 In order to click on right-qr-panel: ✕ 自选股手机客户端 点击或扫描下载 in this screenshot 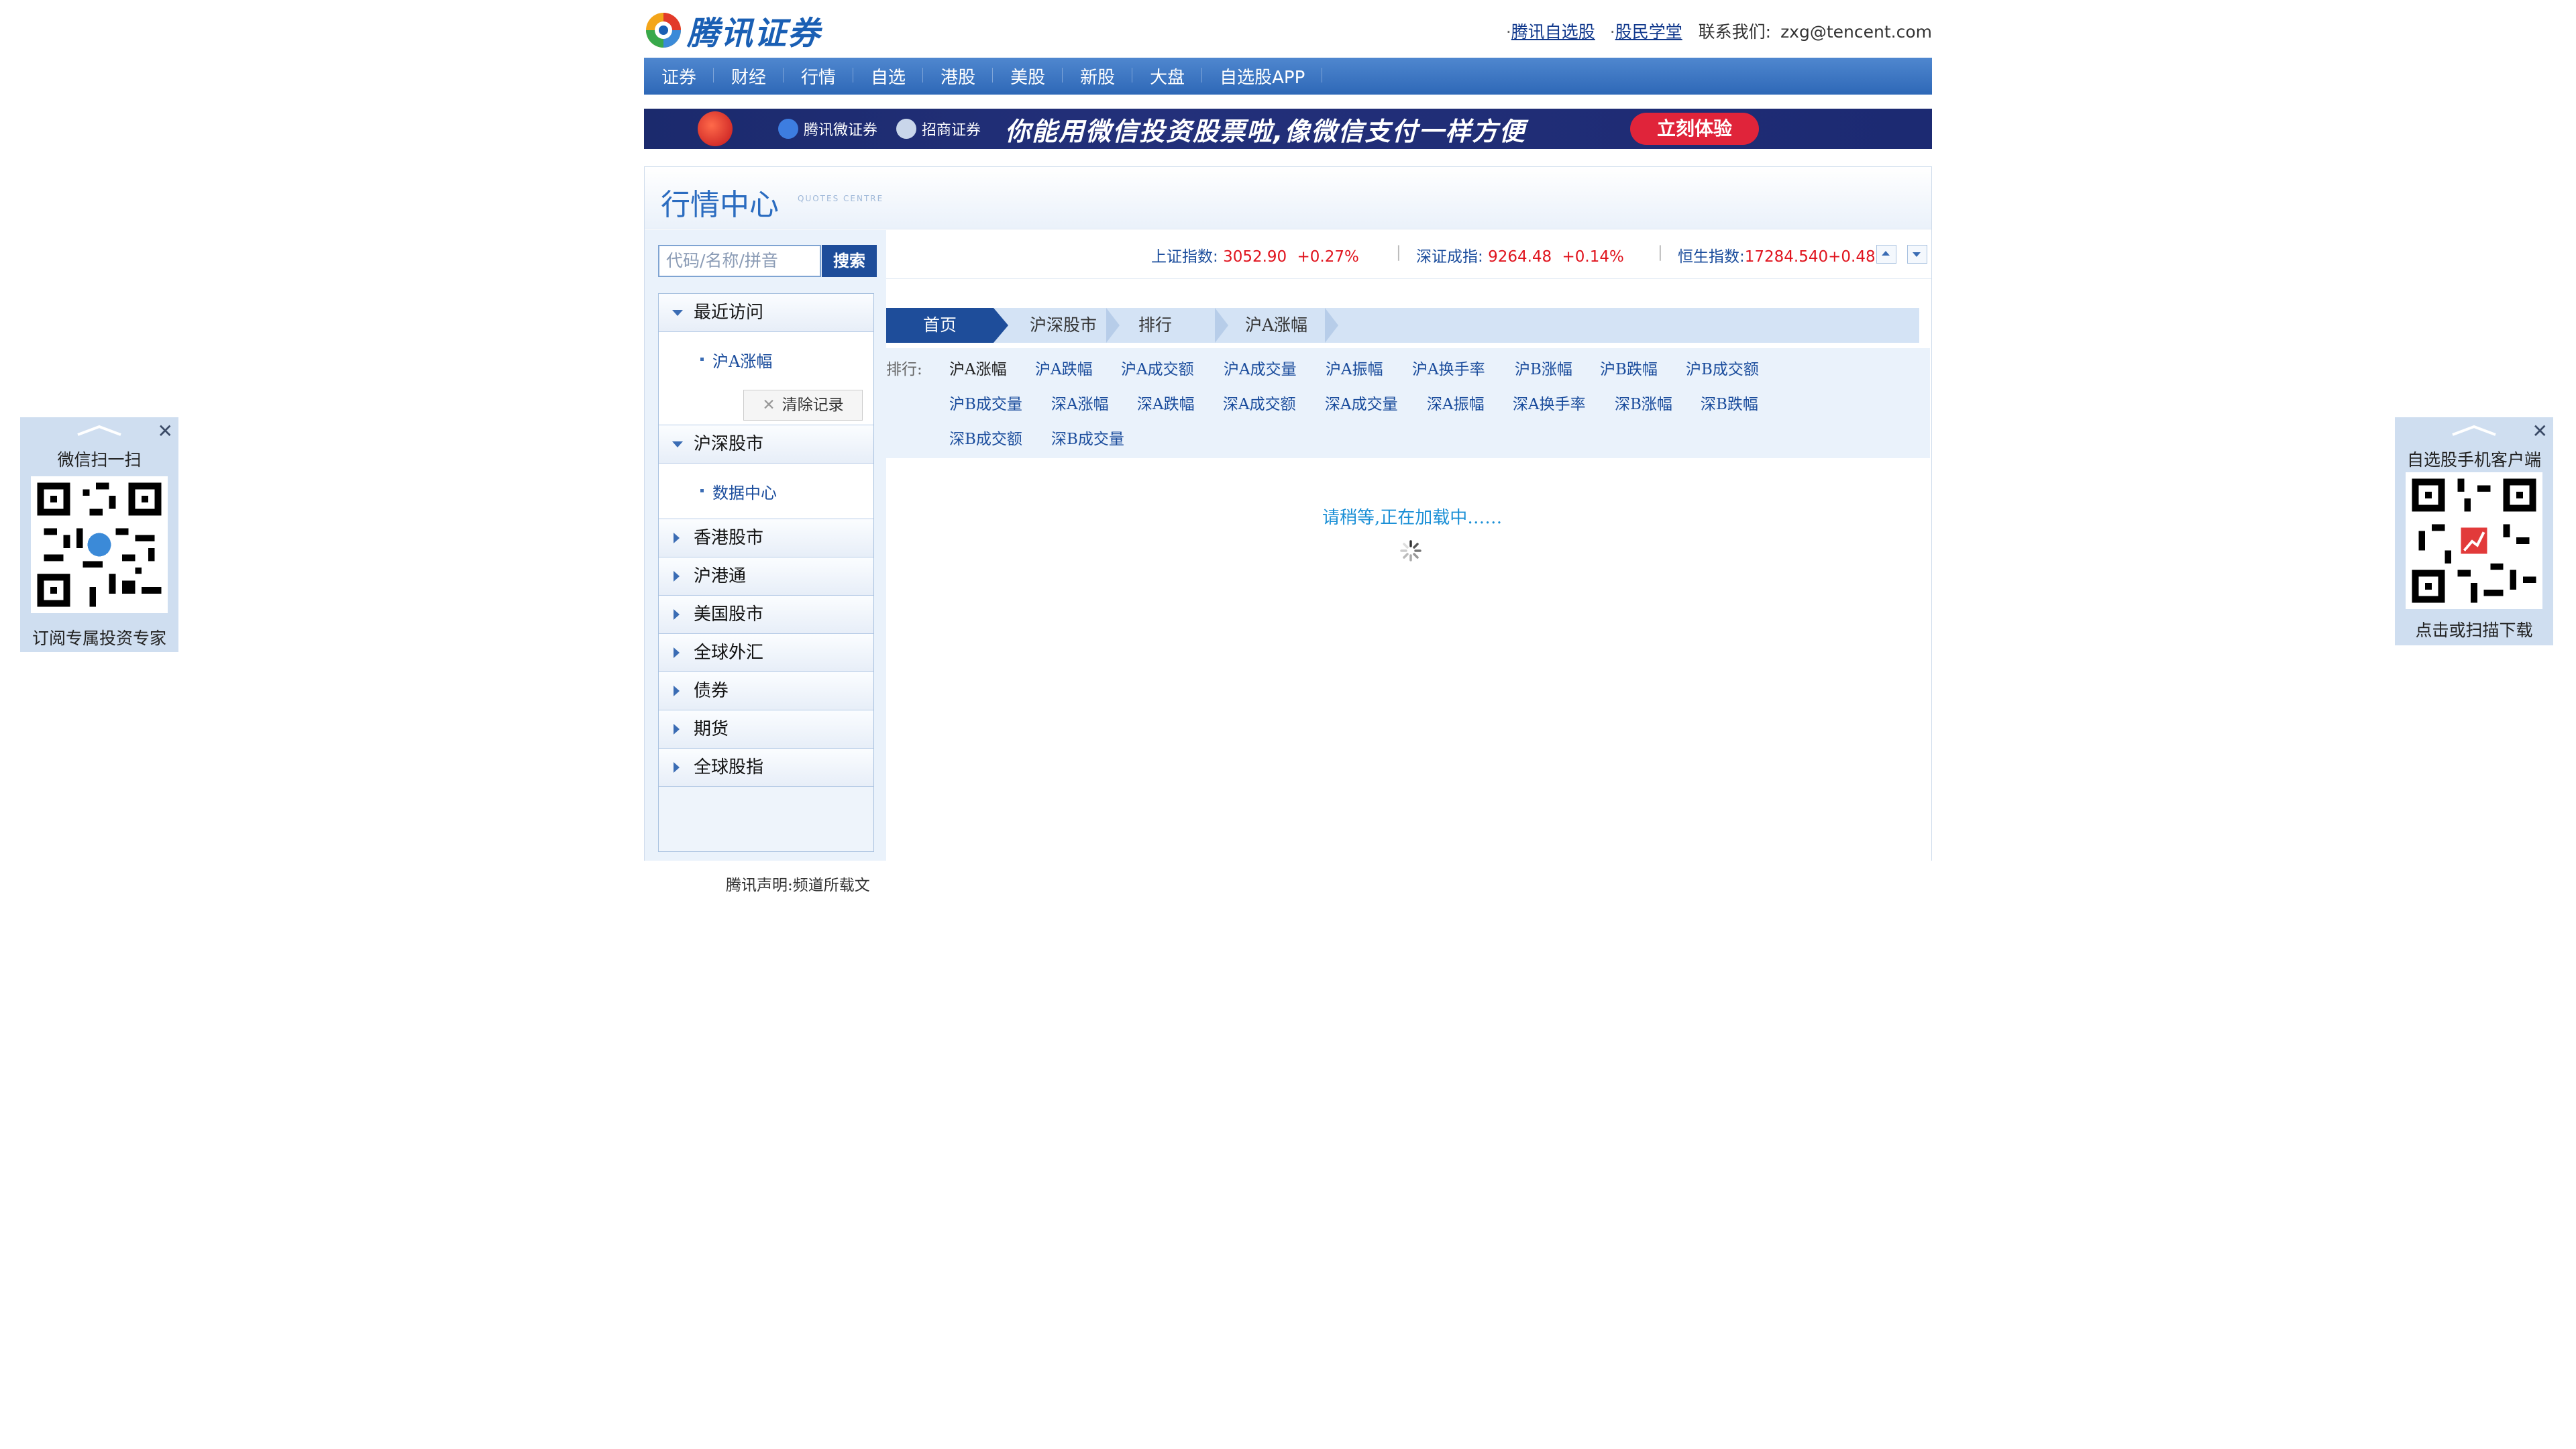, I will do `click(2474, 531)`.